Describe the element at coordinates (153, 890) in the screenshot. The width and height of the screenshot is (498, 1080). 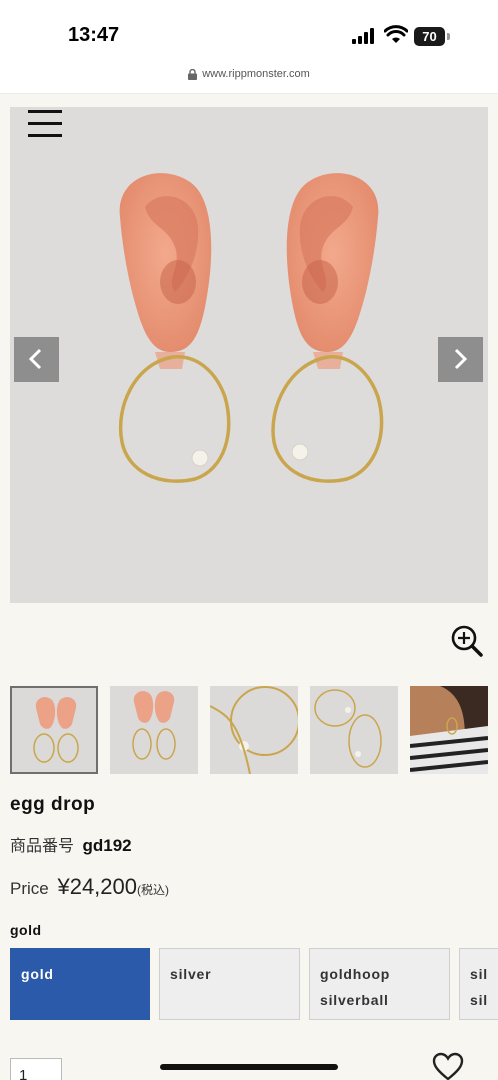
I see `tax-note: (税込)` at that location.